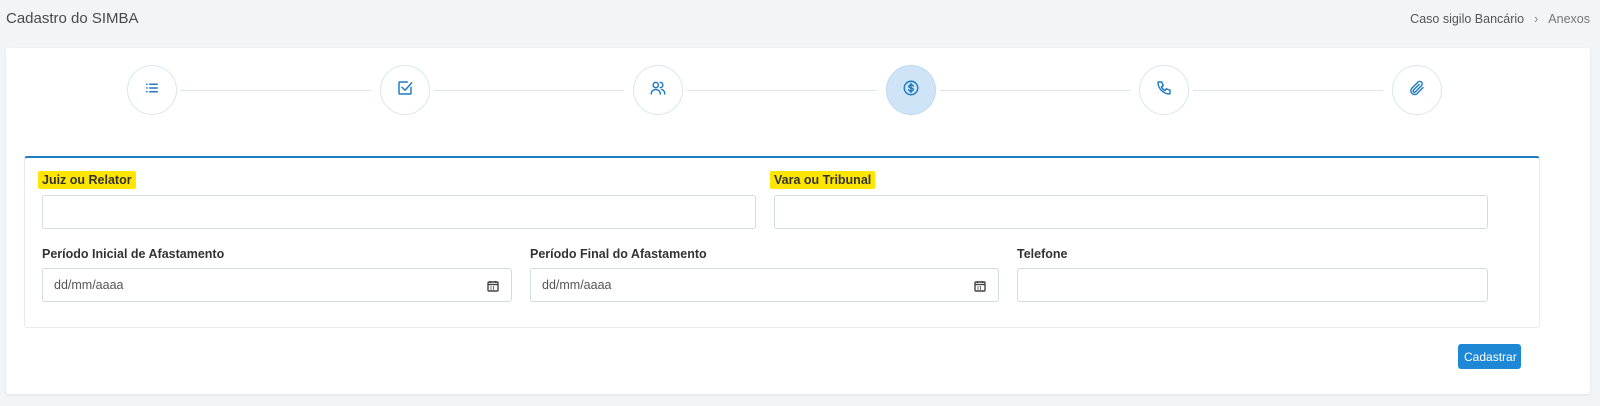  Describe the element at coordinates (277, 285) in the screenshot. I see `periodo-inicial-input: dd/mm/aaaa` at that location.